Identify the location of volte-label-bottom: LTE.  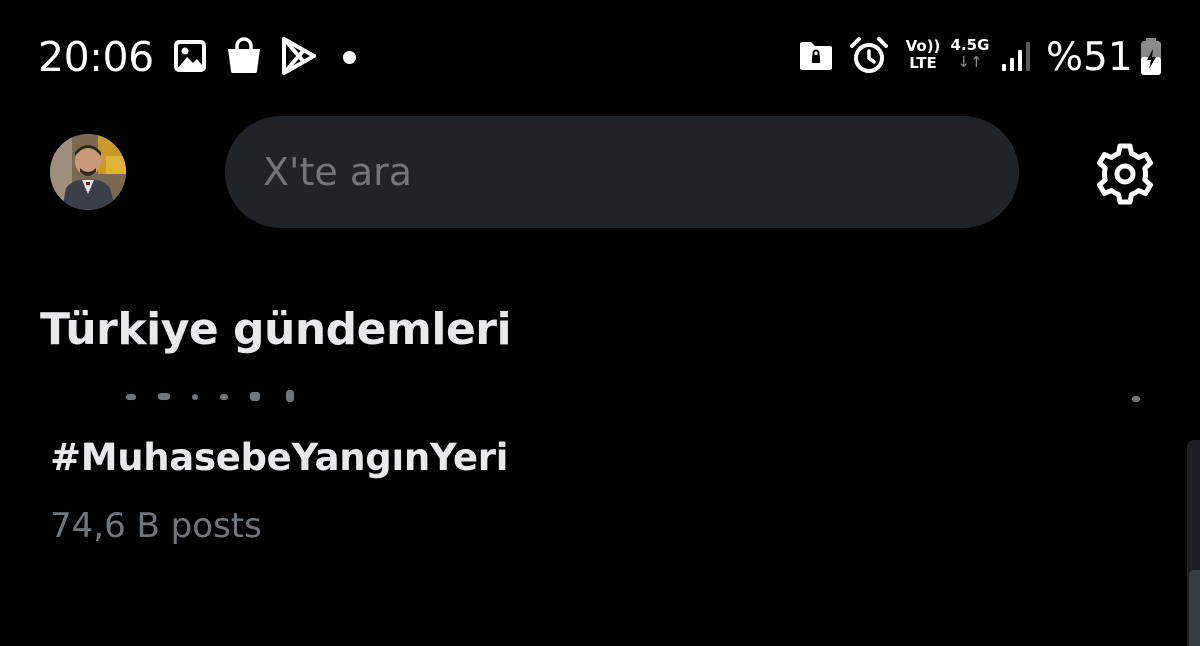
(923, 63).